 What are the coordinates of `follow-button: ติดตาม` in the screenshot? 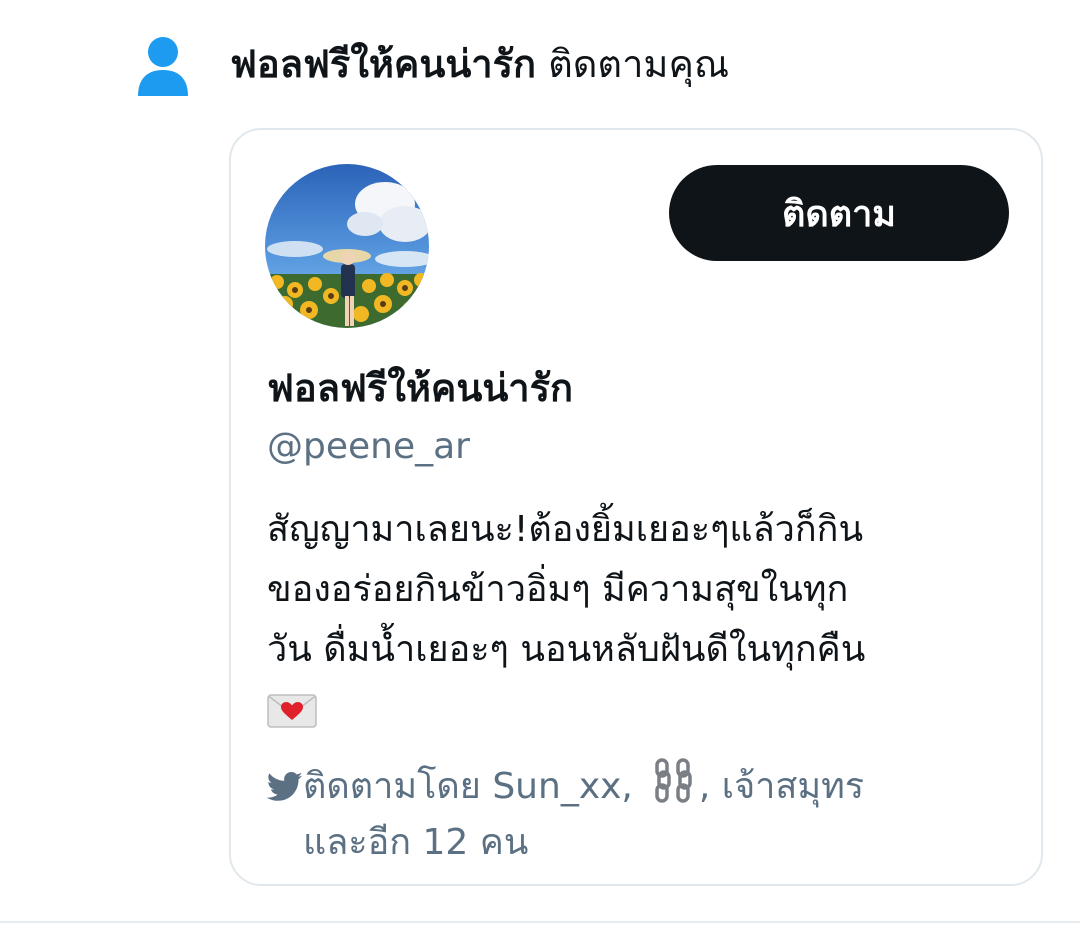 It's located at (839, 213).